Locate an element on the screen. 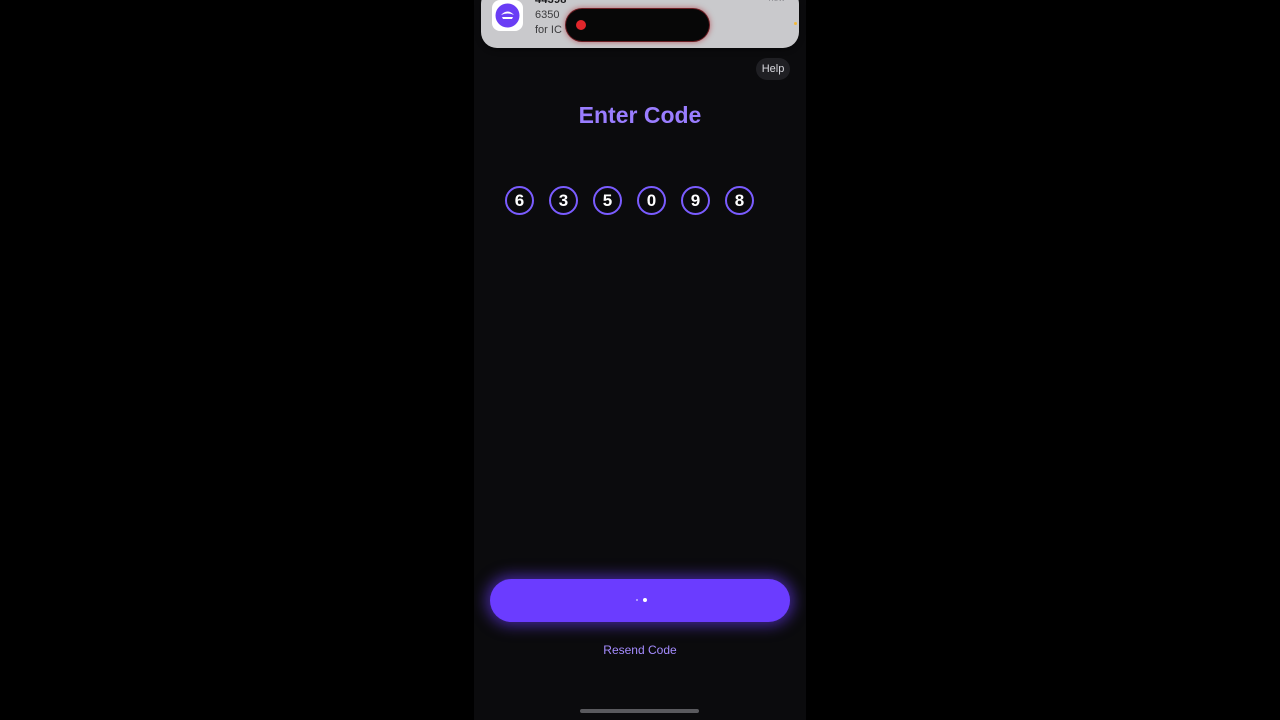 Image resolution: width=1280 pixels, height=720 pixels. code-input: 6 3 5 0 9 8 is located at coordinates (629, 200).